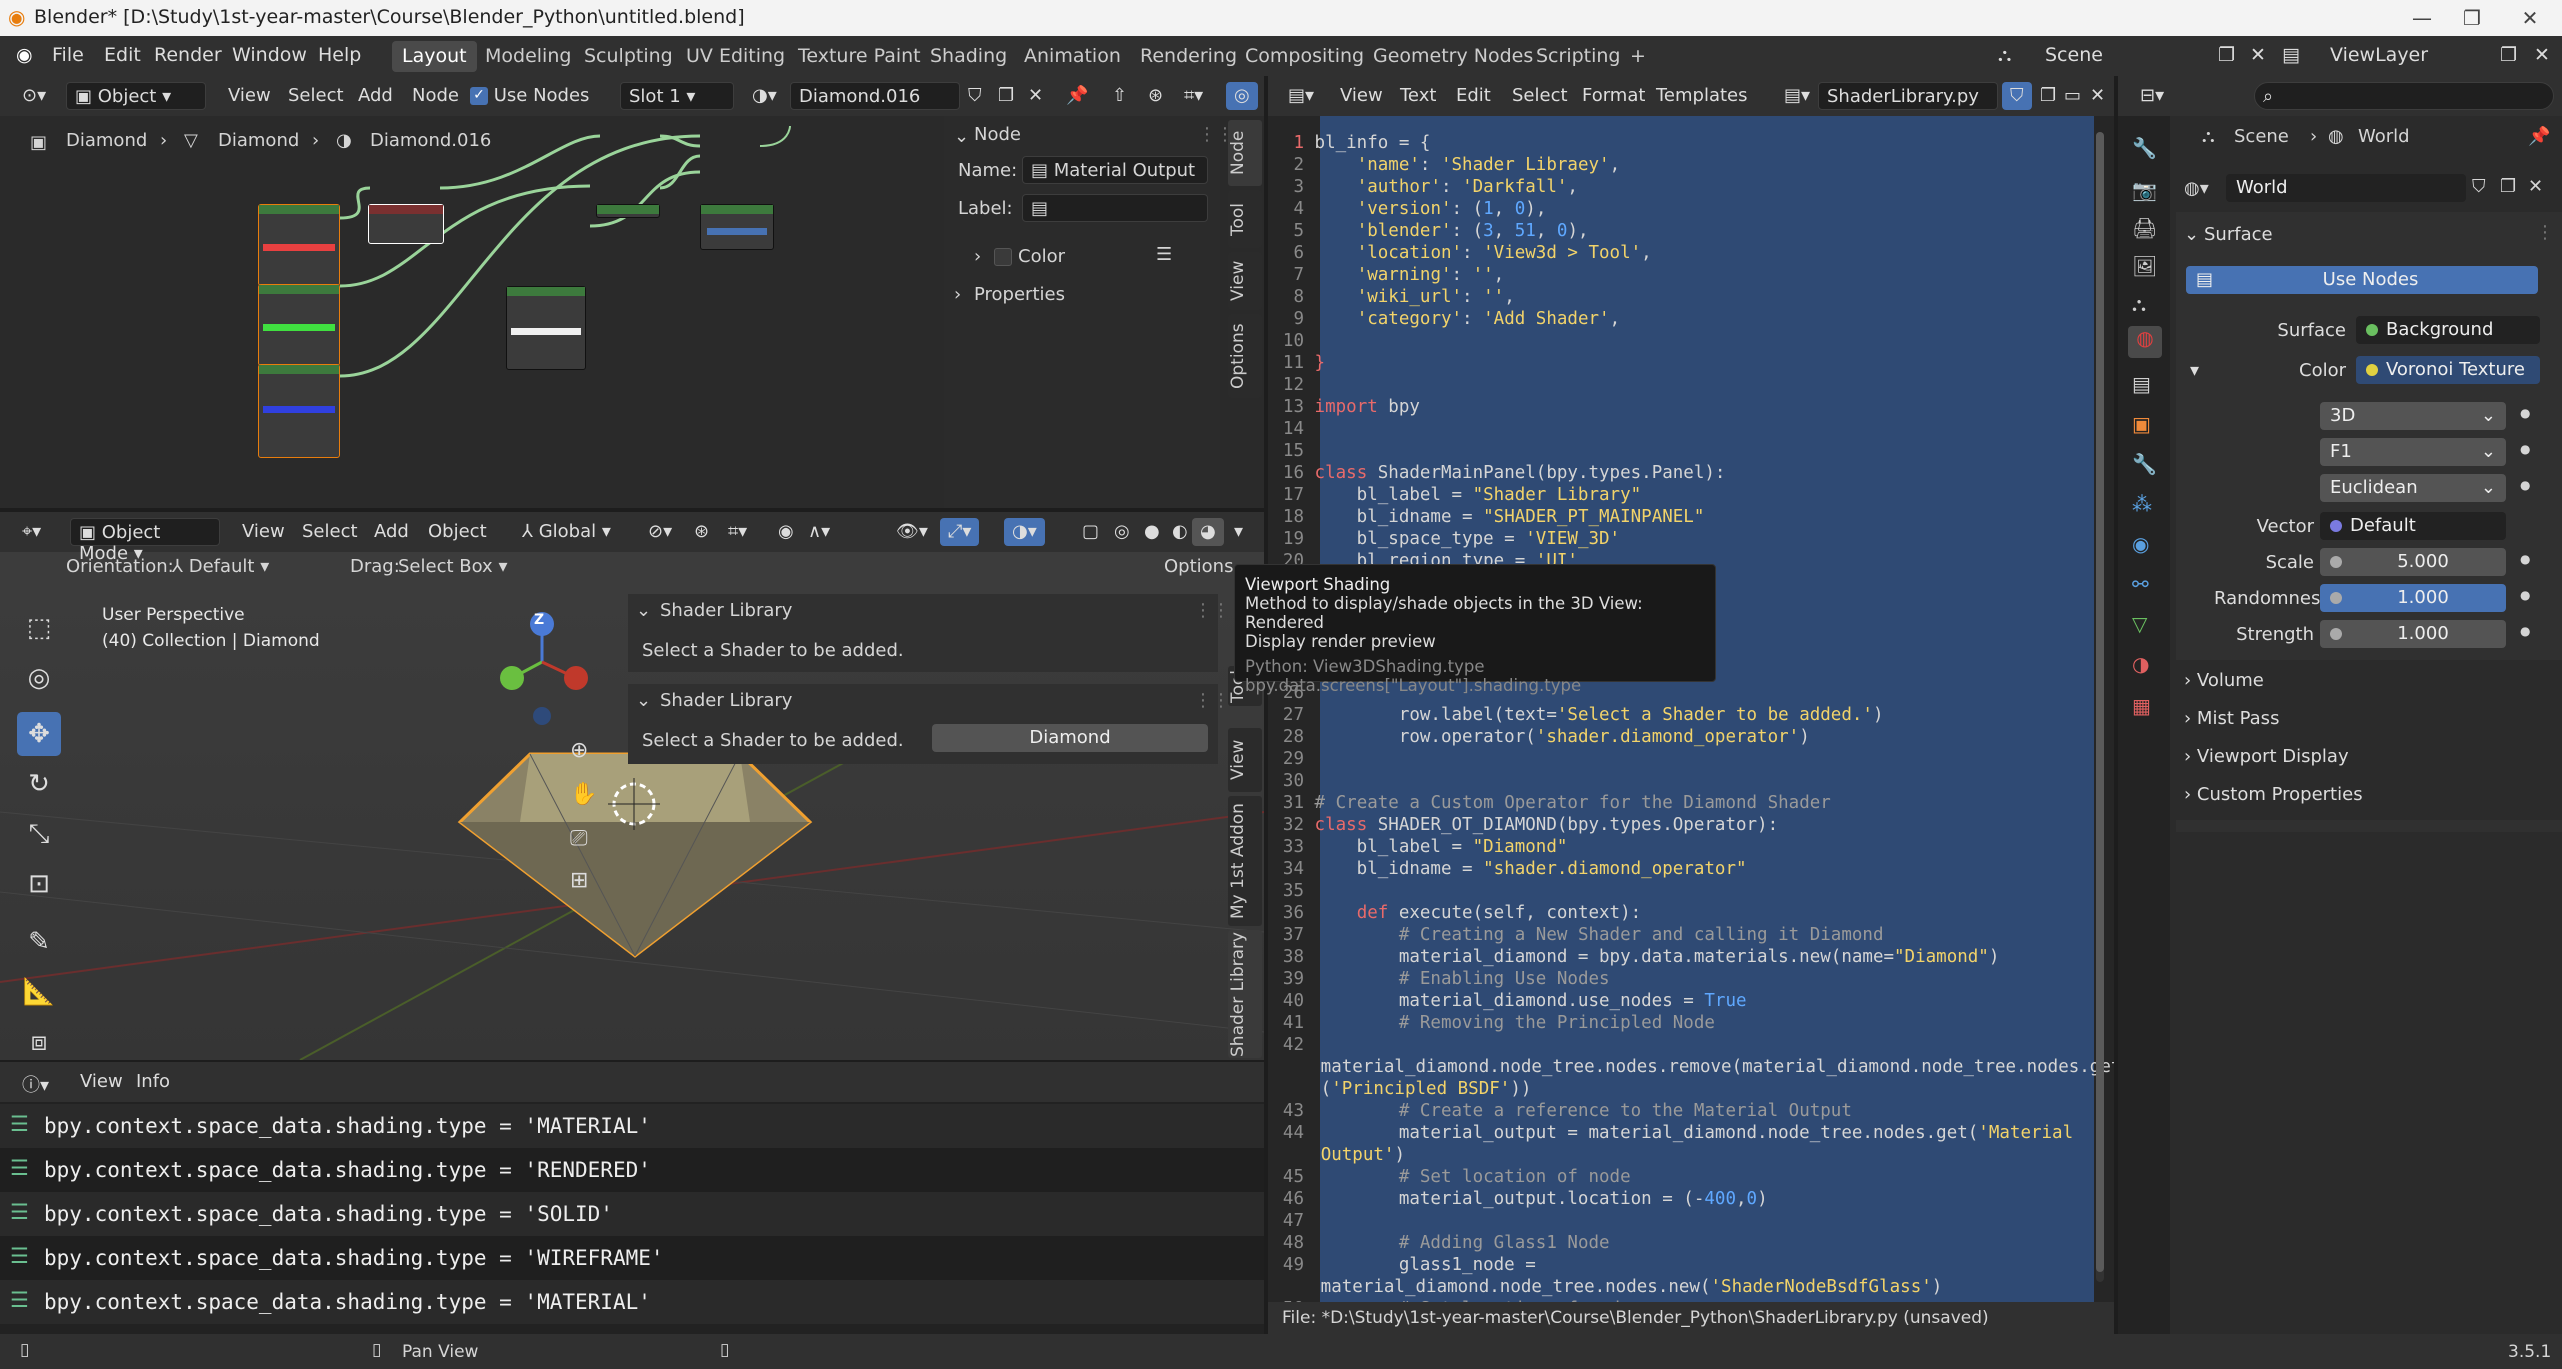 The width and height of the screenshot is (2562, 1369). What do you see at coordinates (136, 96) in the screenshot?
I see `object-type-dropdown: ▣ Object ▾` at bounding box center [136, 96].